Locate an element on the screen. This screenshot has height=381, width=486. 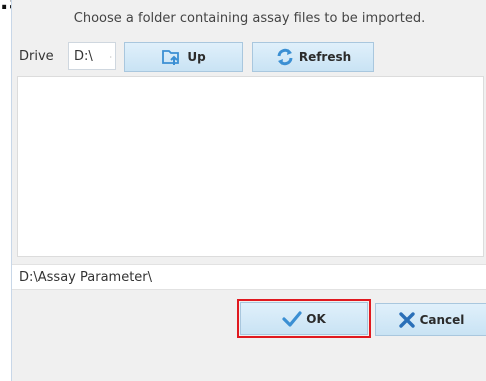
folder-up-icon is located at coordinates (171, 57).